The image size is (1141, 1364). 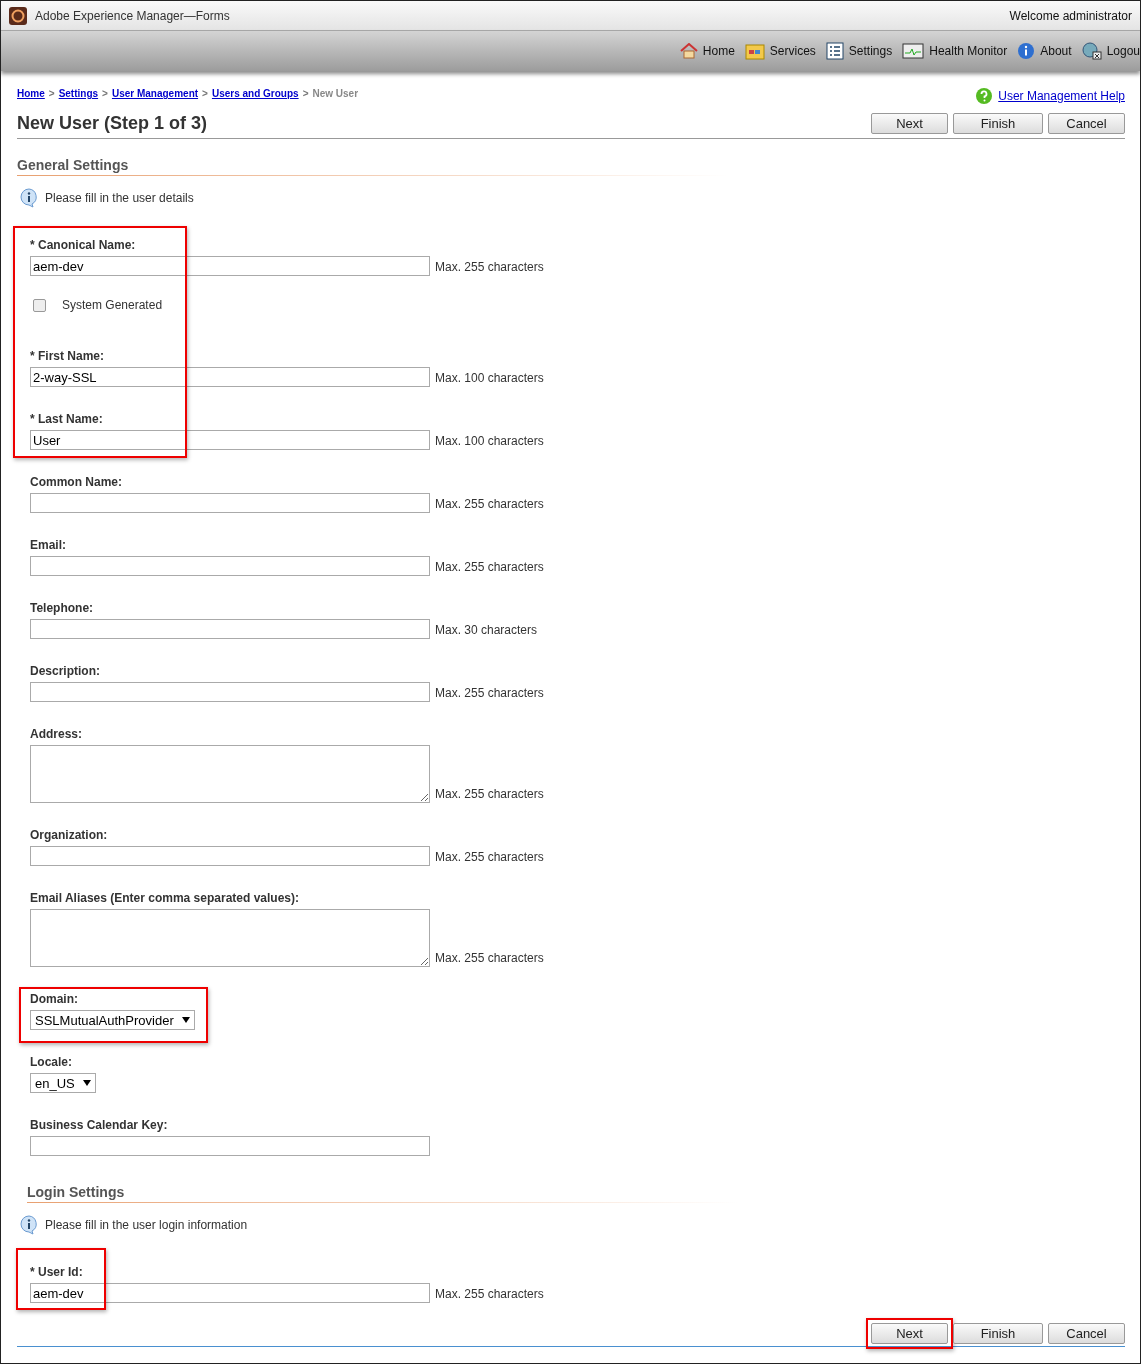 What do you see at coordinates (1050, 96) in the screenshot?
I see `help-link: User Management Help` at bounding box center [1050, 96].